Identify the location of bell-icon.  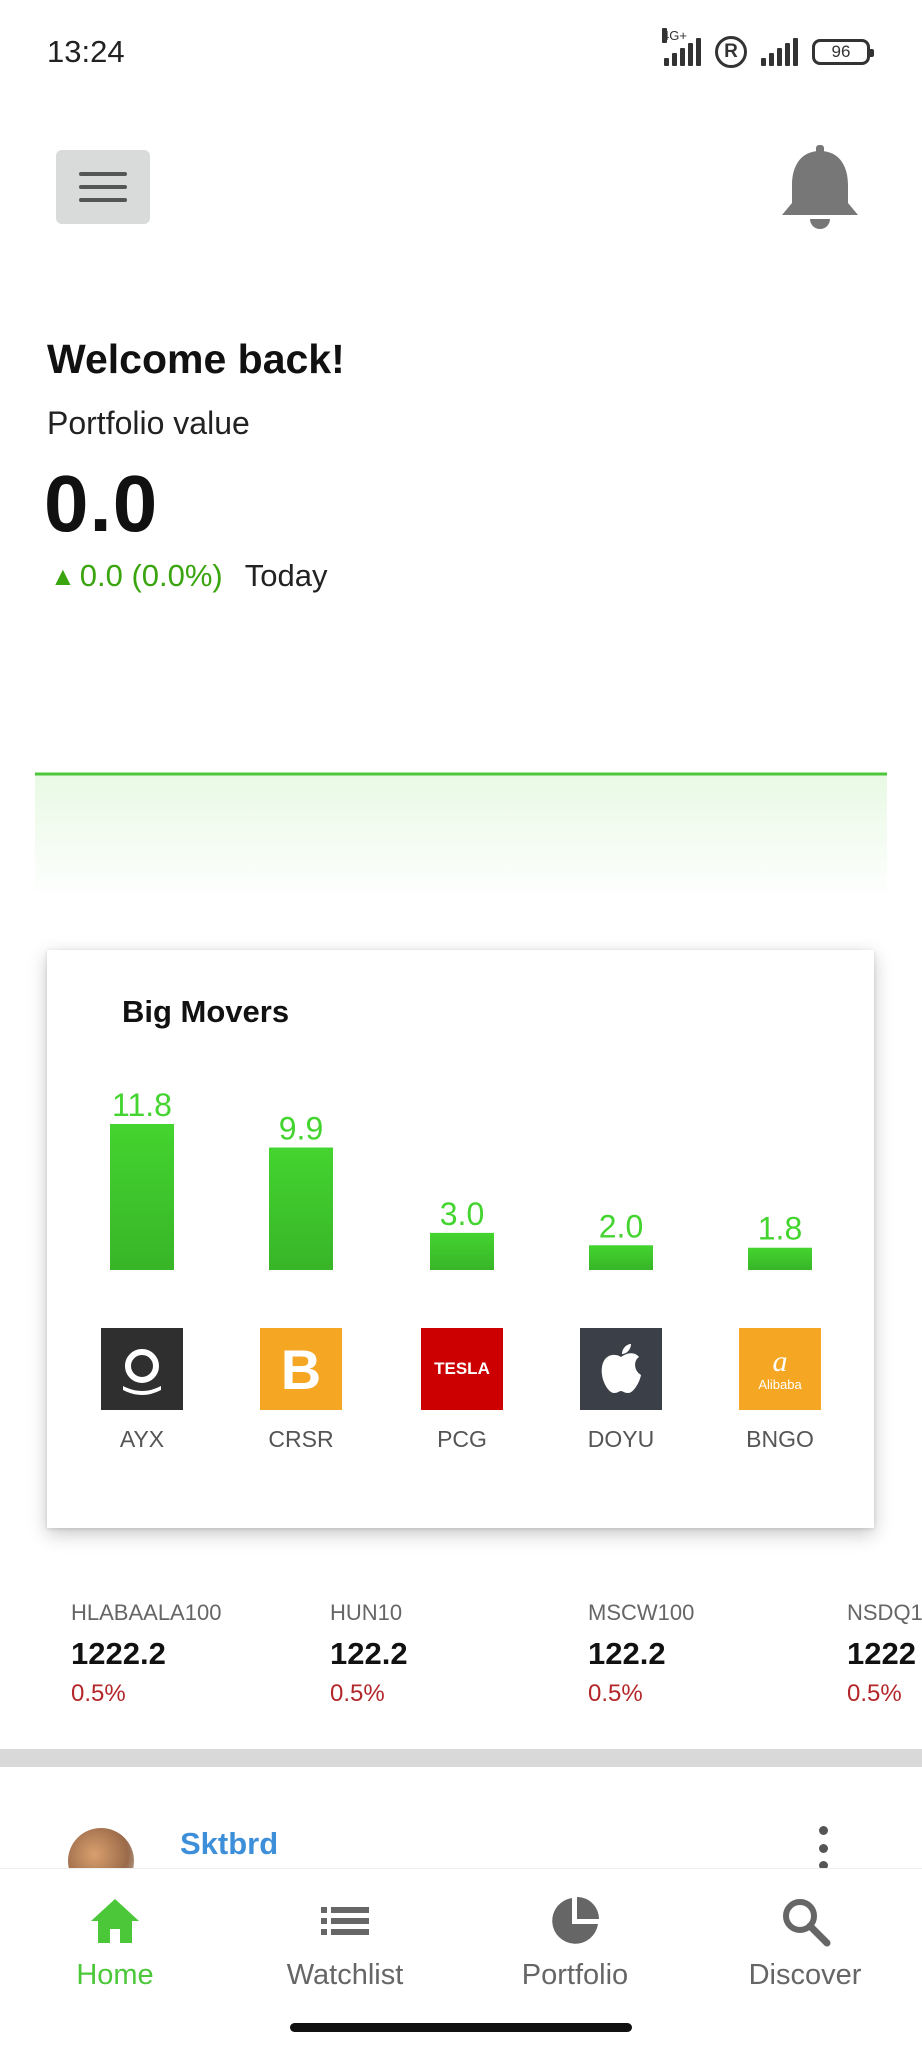
(820, 190).